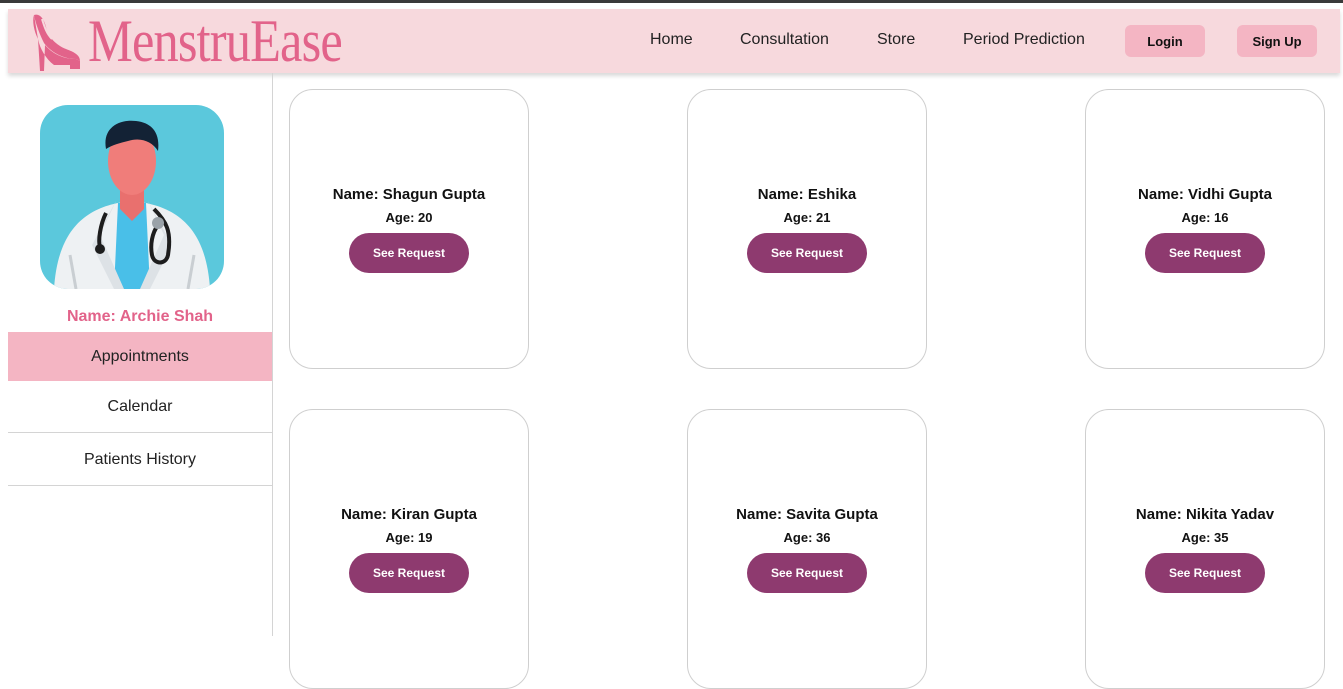 The width and height of the screenshot is (1343, 689). Describe the element at coordinates (1205, 537) in the screenshot. I see `patient-age: Age: 35` at that location.